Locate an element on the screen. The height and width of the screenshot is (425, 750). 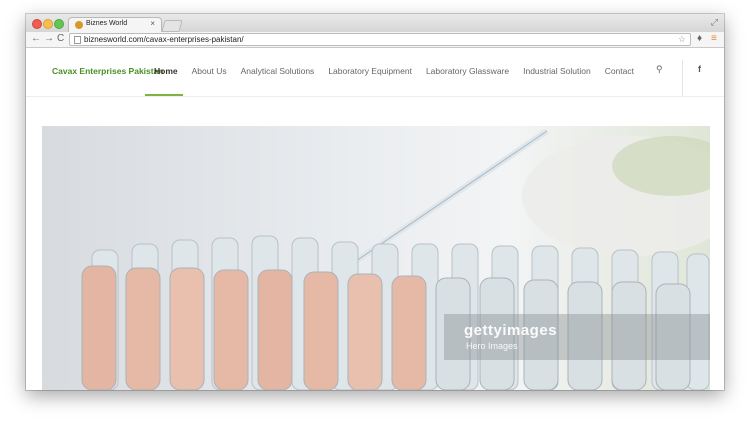
browser-tab: Biznes World × is located at coordinates (115, 25).